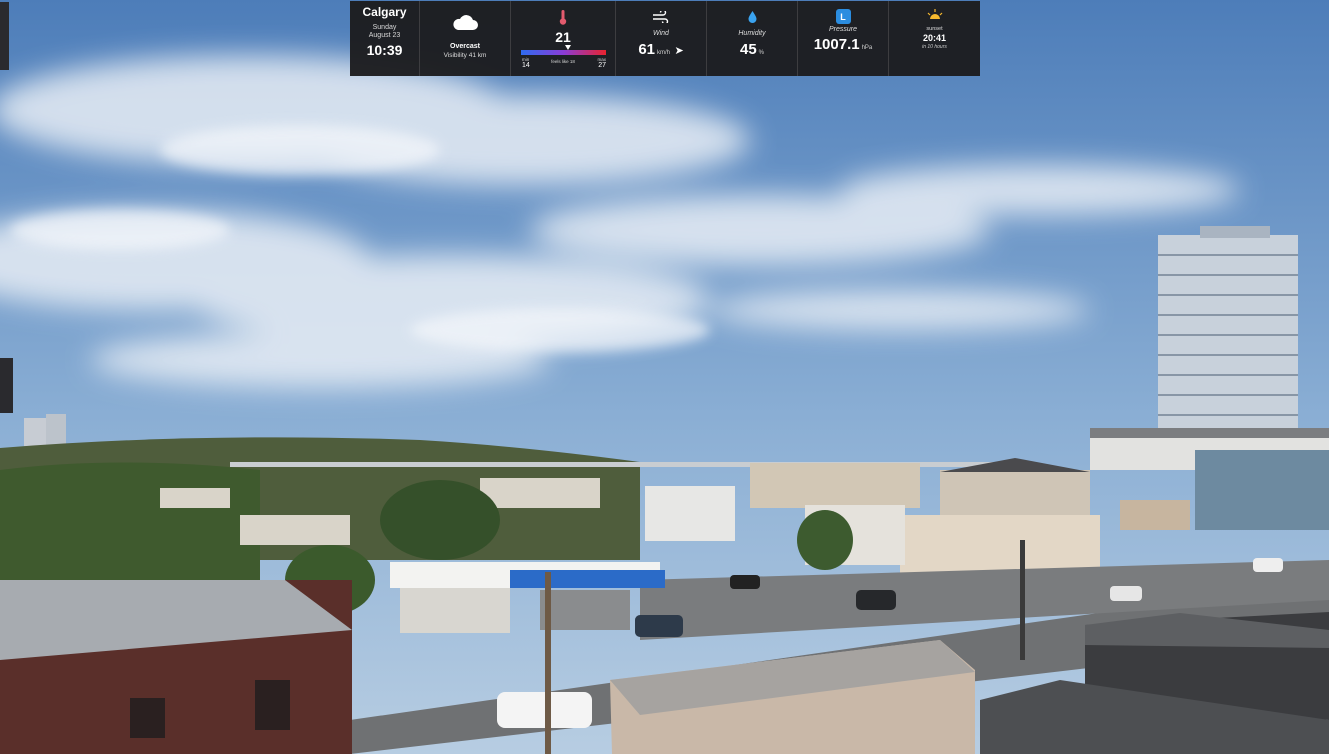  Describe the element at coordinates (752, 17) in the screenshot. I see `droplet-icon` at that location.